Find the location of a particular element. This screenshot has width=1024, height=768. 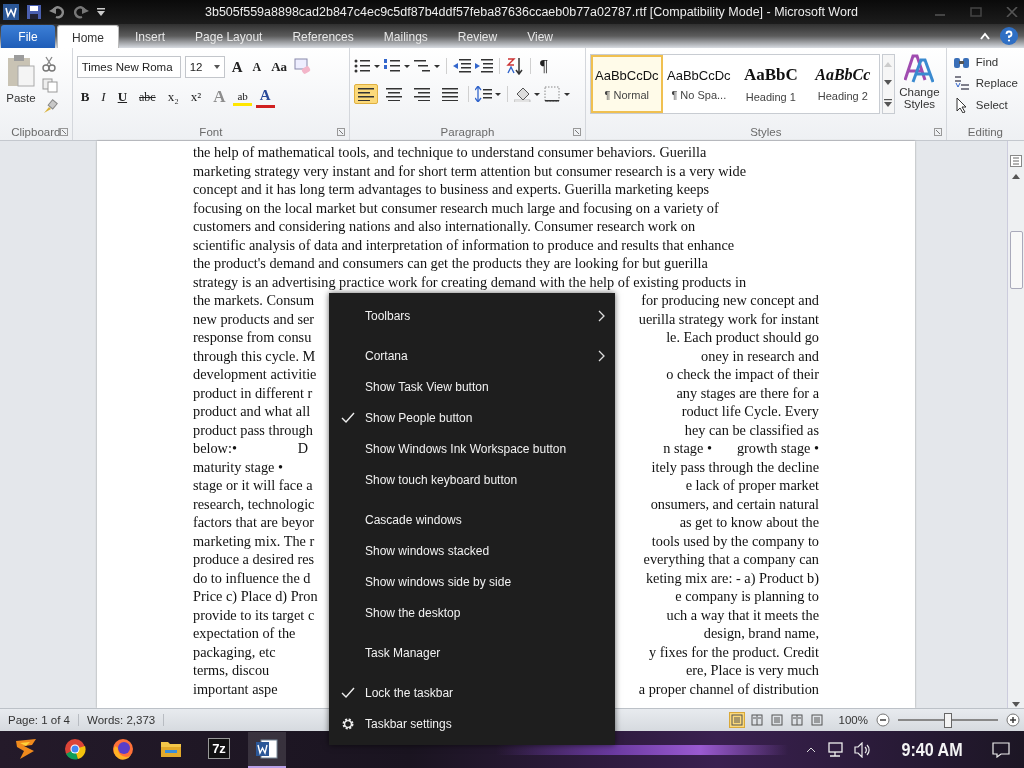

notification-icon is located at coordinates (1001, 749).